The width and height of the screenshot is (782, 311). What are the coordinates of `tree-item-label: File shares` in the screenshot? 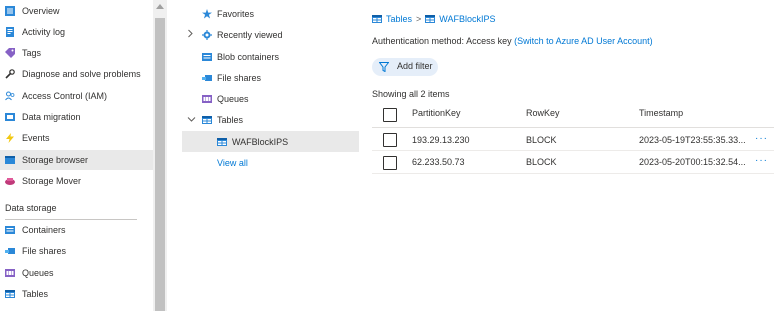 It's located at (239, 77).